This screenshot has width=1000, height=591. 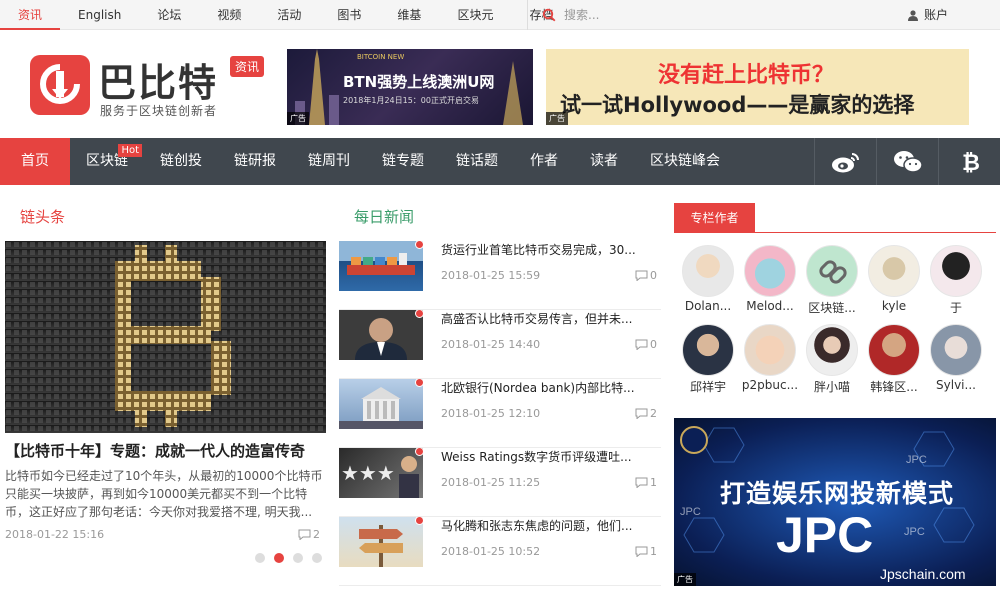 What do you see at coordinates (170, 450) in the screenshot?
I see `headline-title: 【比特币十年】专题：成就一代人的造富传奇` at bounding box center [170, 450].